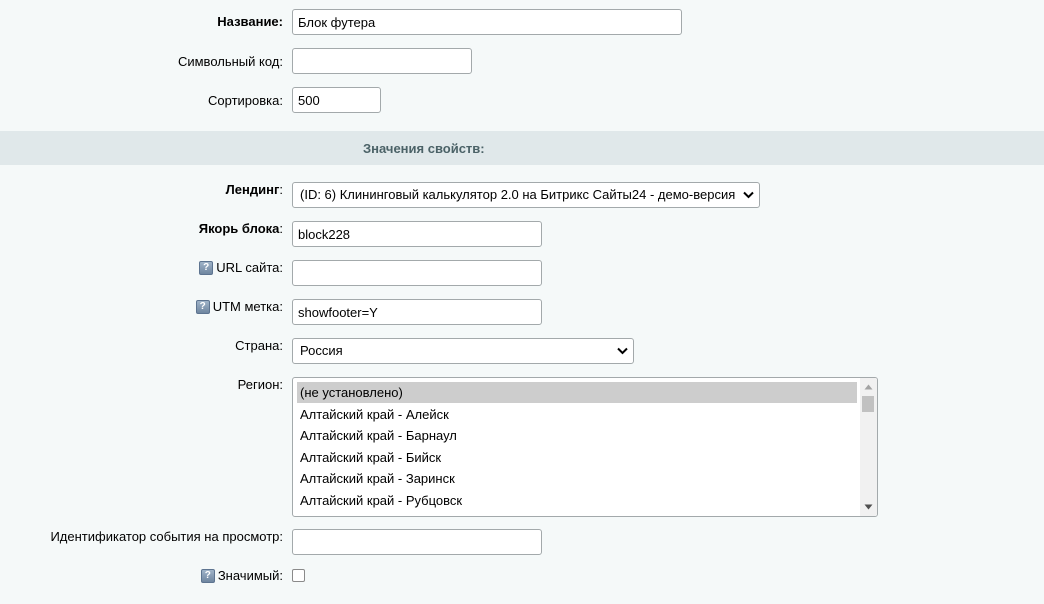 The image size is (1044, 604). Describe the element at coordinates (260, 384) in the screenshot. I see `region-label: Регион:` at that location.